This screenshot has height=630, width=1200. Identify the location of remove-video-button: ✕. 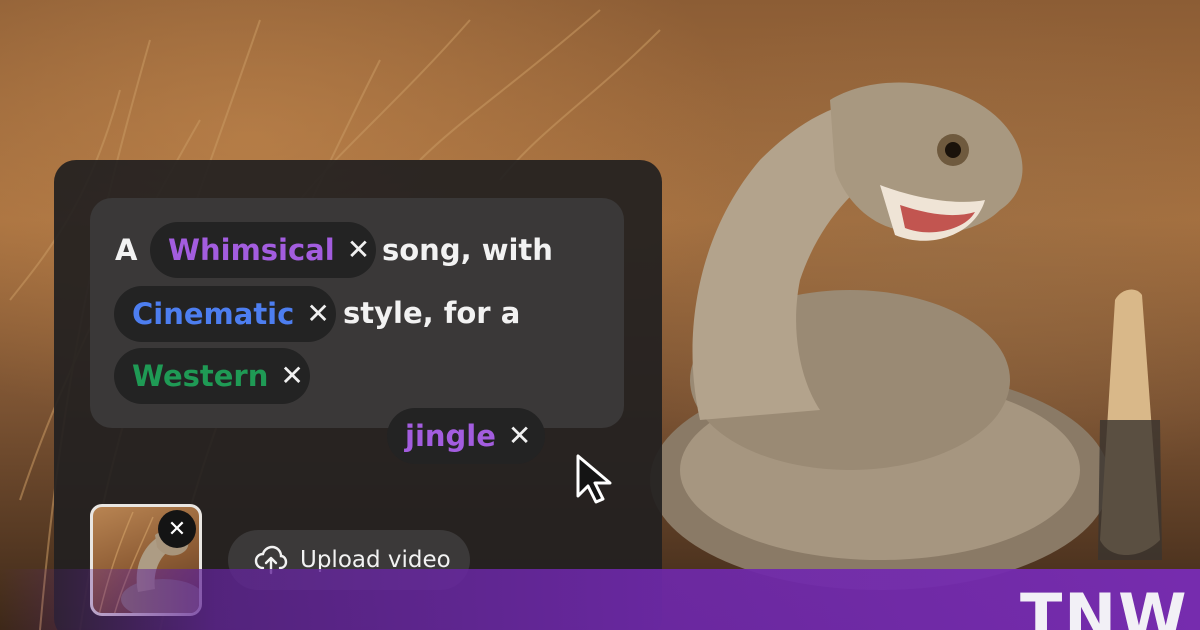
(177, 529).